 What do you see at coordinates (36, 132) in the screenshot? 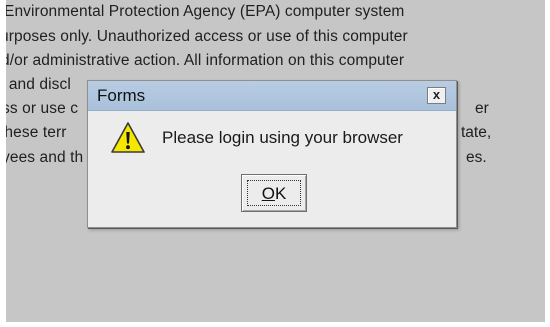
I see `background-text-line: these terr` at bounding box center [36, 132].